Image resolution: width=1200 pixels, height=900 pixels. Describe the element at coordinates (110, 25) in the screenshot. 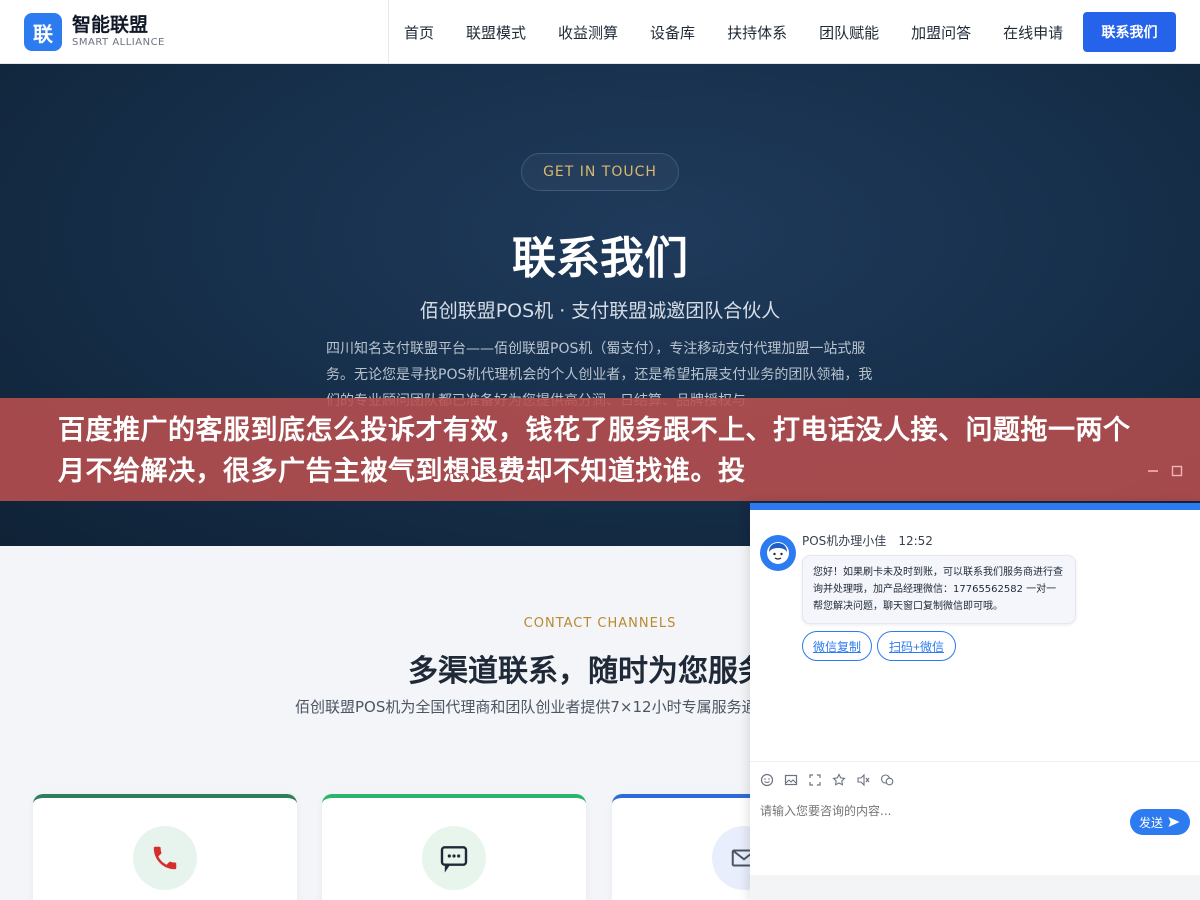

I see `logo-title: 智能联盟` at that location.